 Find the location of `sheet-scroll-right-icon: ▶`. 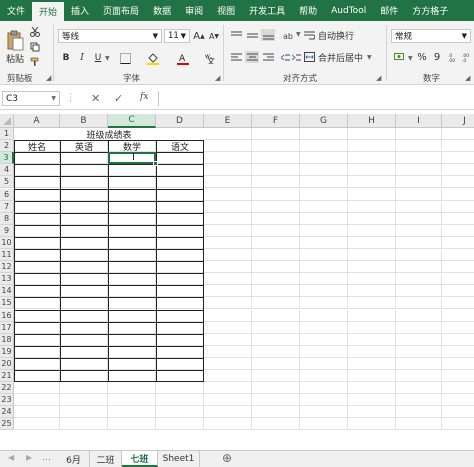

sheet-scroll-right-icon: ▶ is located at coordinates (29, 457).